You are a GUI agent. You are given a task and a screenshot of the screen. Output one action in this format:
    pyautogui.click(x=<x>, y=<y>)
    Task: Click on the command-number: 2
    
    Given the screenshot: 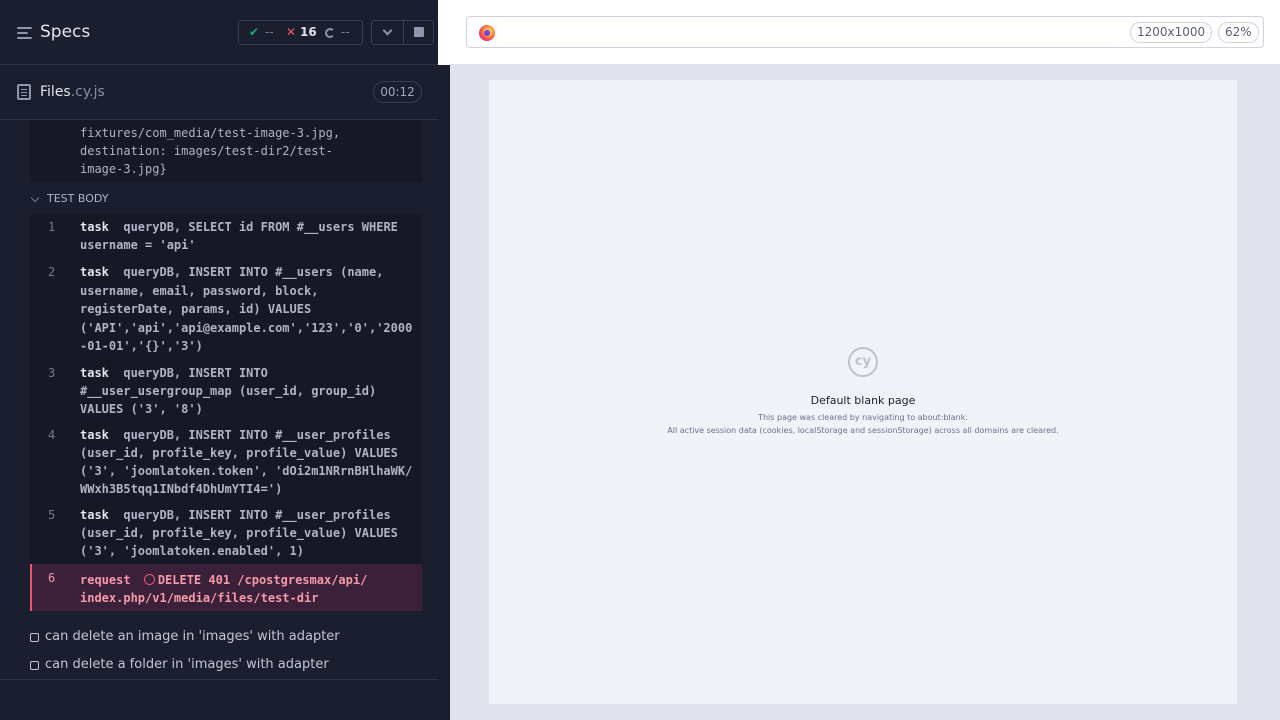 What is the action you would take?
    pyautogui.click(x=52, y=272)
    